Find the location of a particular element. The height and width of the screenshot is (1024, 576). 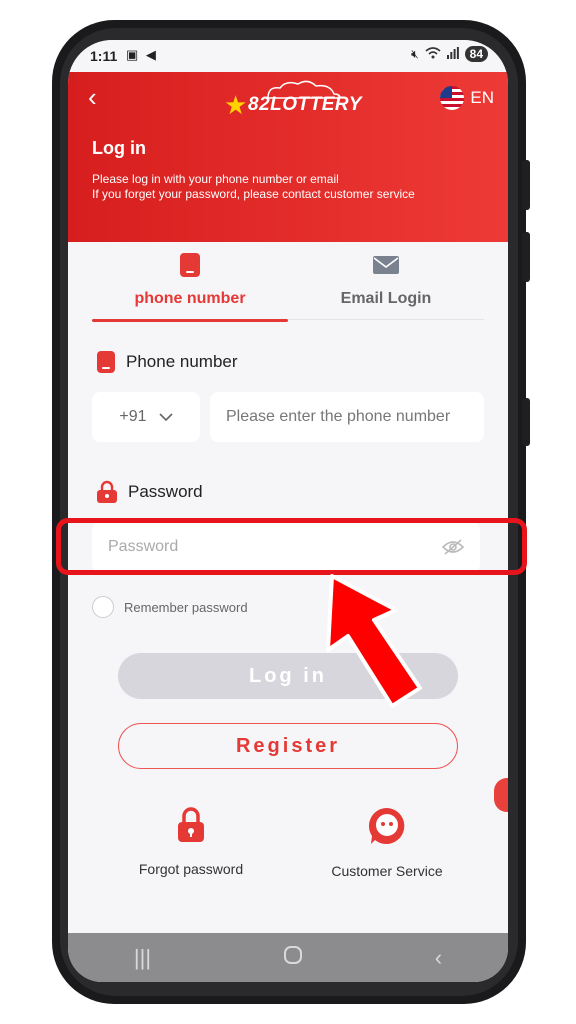

tab-label: Email Login is located at coordinates (386, 298).